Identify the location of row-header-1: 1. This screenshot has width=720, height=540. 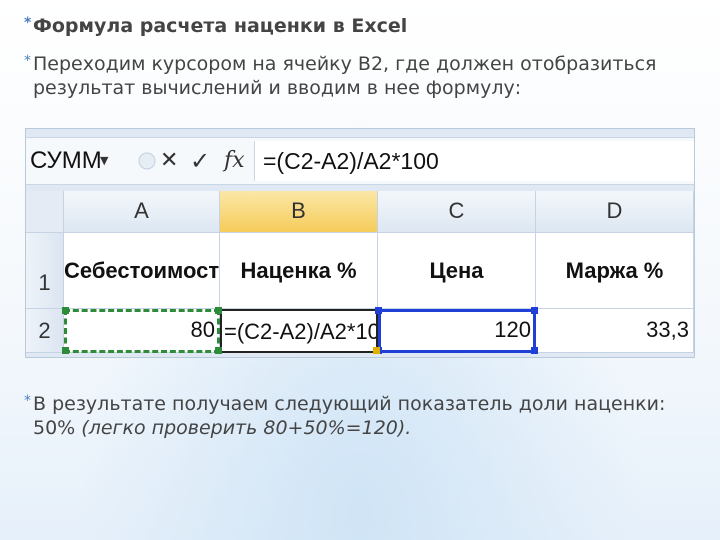
(45, 271).